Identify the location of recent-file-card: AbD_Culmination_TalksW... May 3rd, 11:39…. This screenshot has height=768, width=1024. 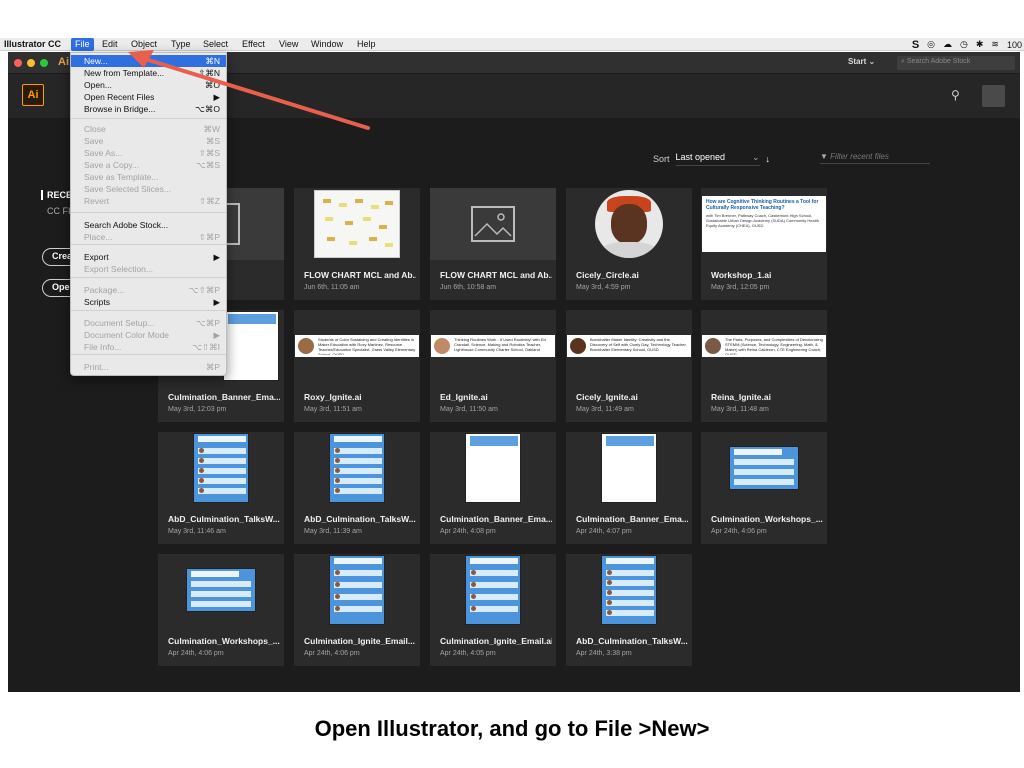
(357, 488).